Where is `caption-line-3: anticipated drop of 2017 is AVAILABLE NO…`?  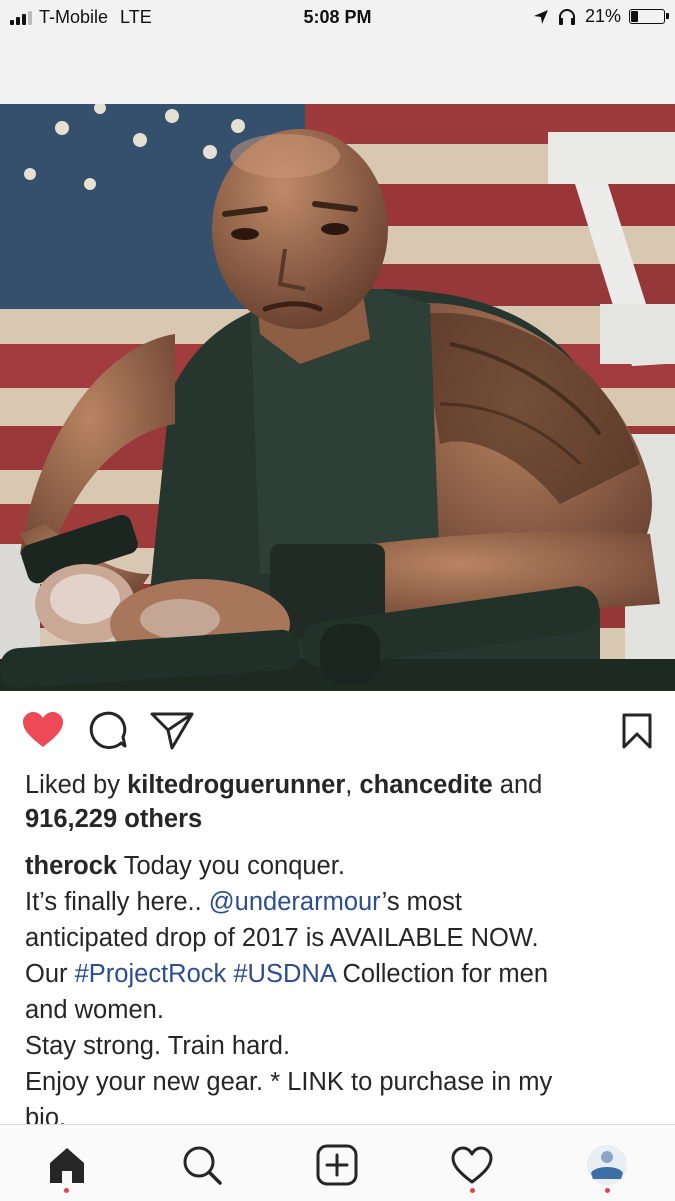 caption-line-3: anticipated drop of 2017 is AVAILABLE NO… is located at coordinates (282, 938).